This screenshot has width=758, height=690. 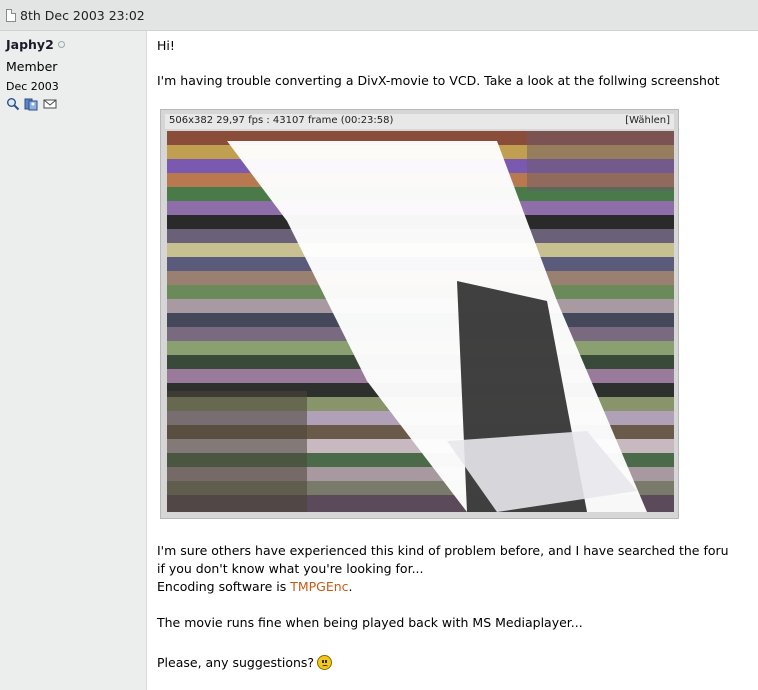 I want to click on message-line-6: Please, any suggestions?, so click(x=245, y=662).